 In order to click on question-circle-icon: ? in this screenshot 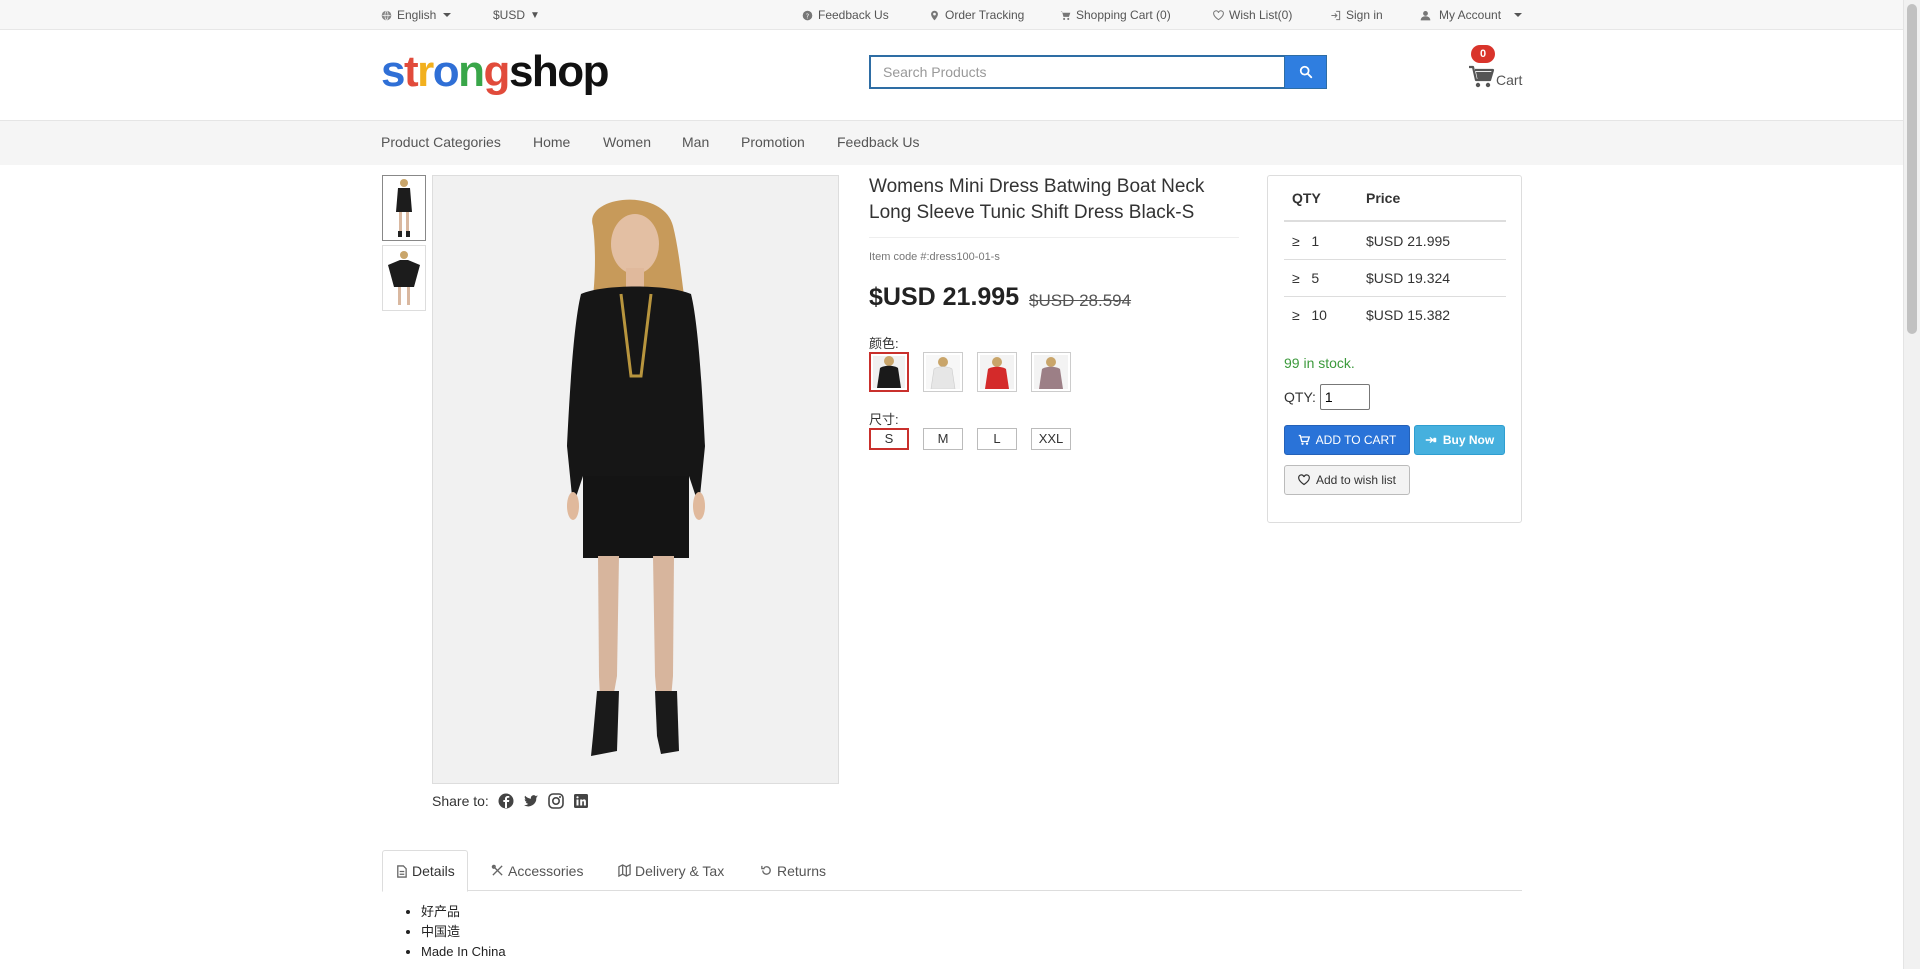, I will do `click(807, 15)`.